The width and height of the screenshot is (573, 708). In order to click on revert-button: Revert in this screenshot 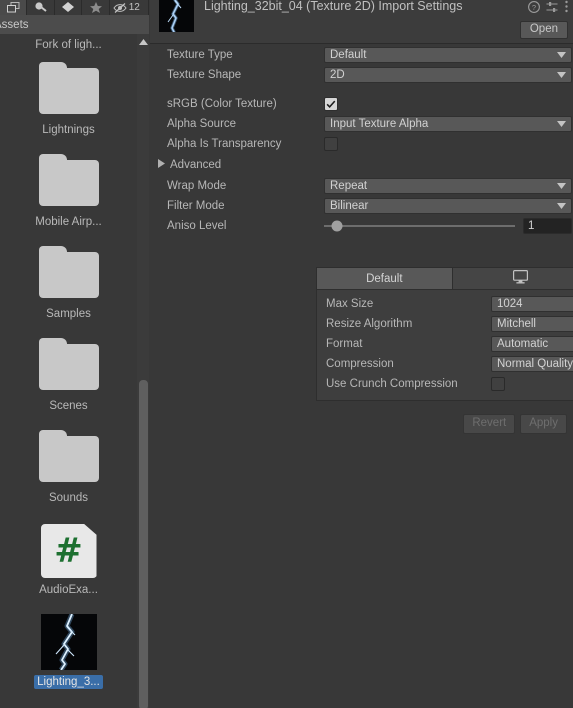, I will do `click(489, 424)`.